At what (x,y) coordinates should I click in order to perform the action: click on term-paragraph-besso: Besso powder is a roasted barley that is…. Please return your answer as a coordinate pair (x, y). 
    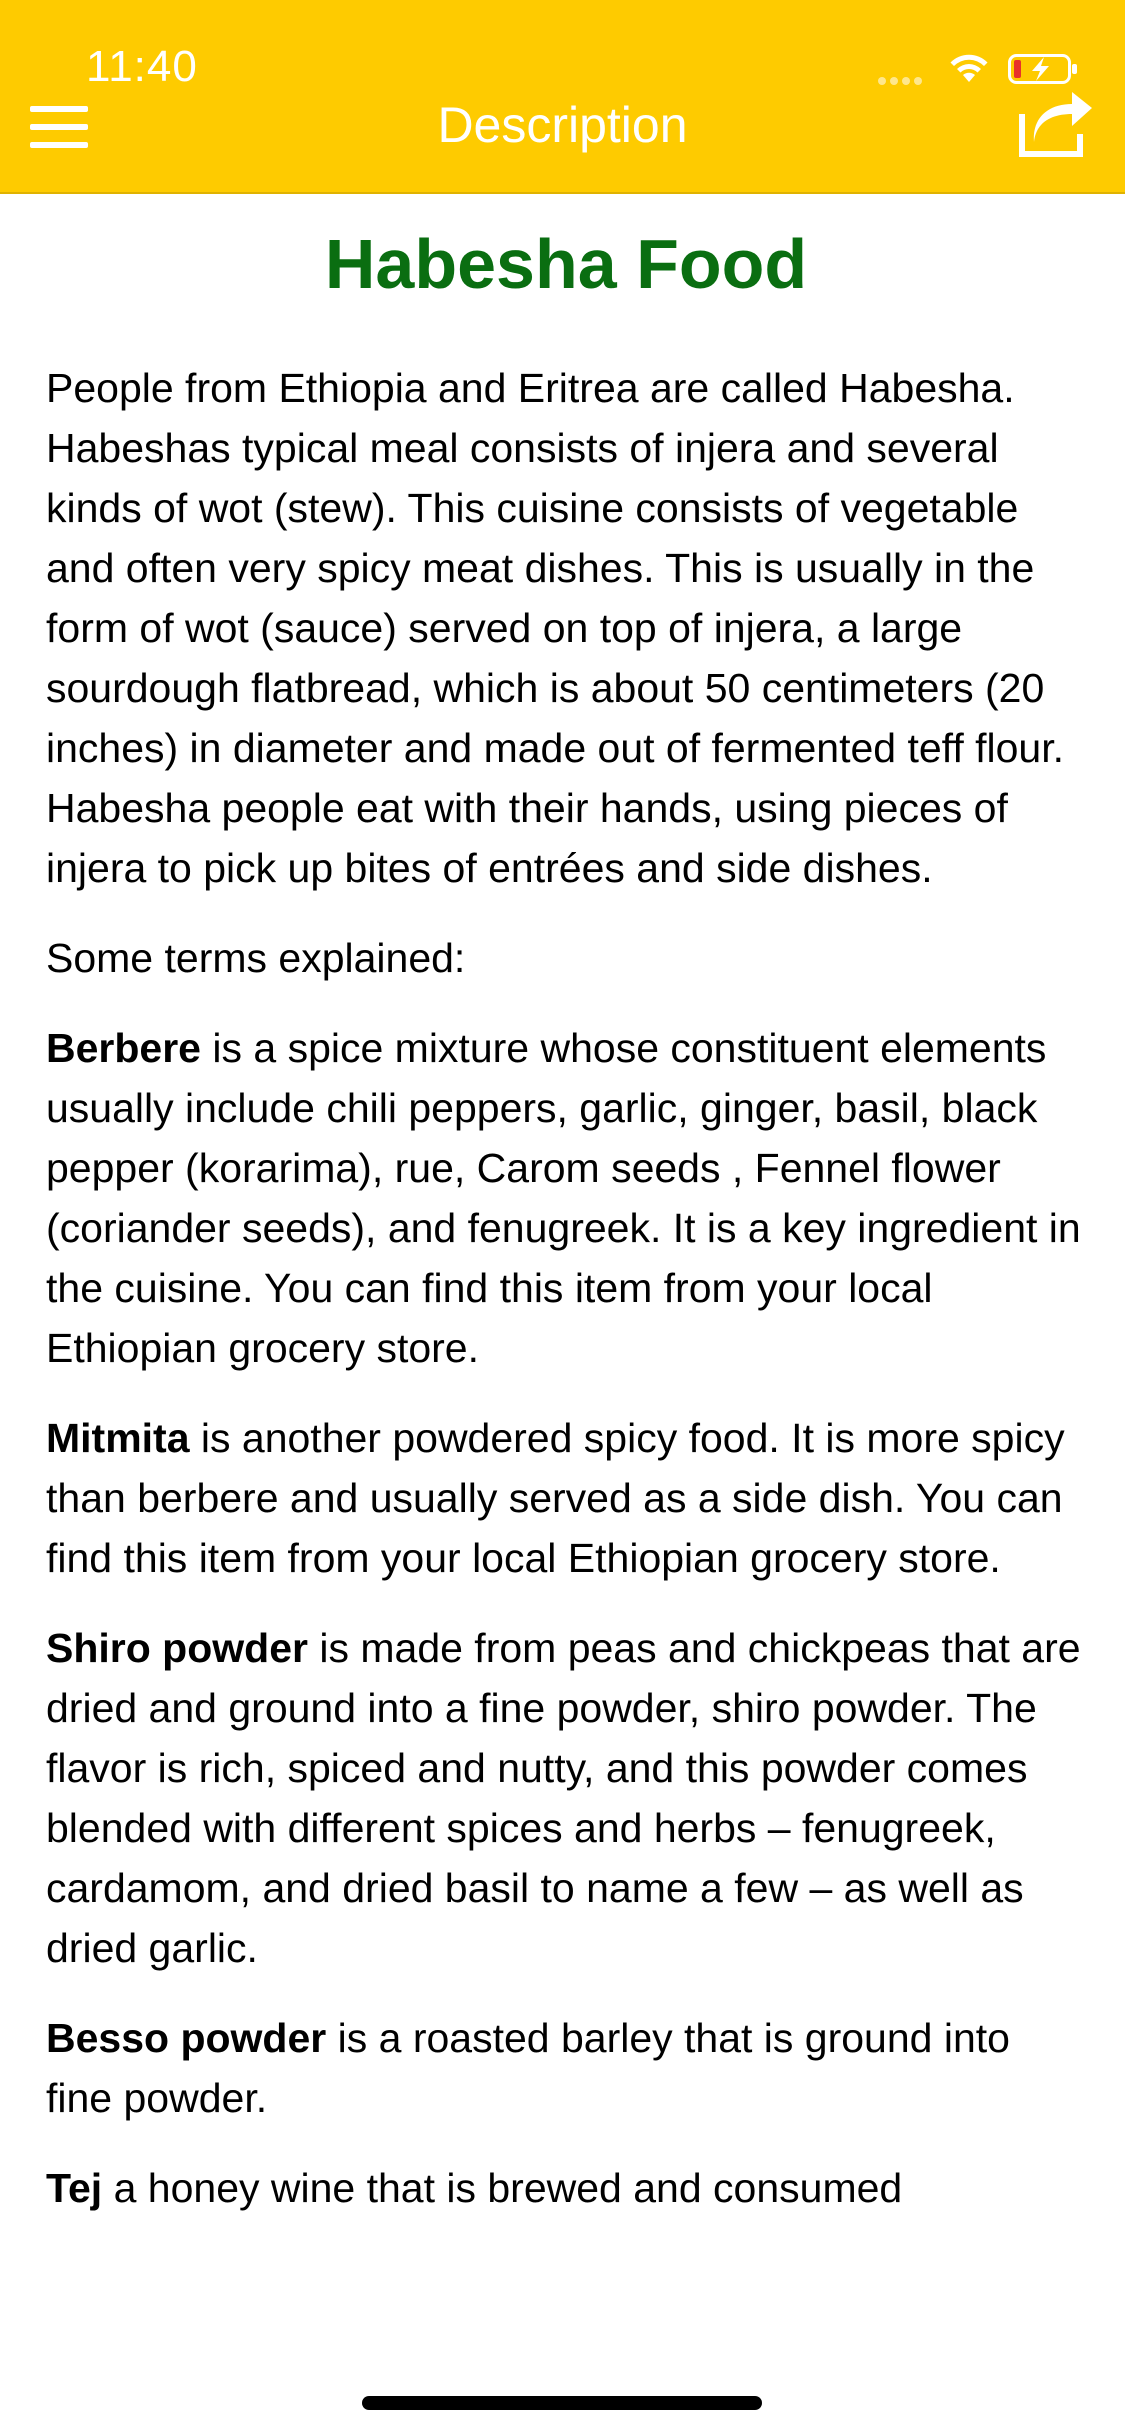
    Looking at the image, I should click on (566, 2068).